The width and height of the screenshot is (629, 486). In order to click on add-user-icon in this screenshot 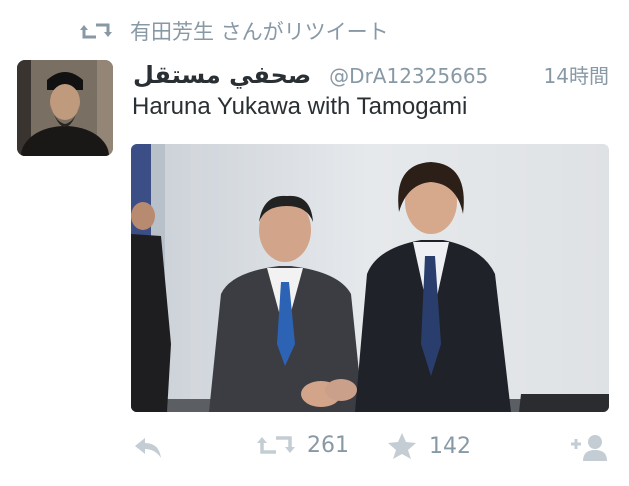, I will do `click(589, 448)`.